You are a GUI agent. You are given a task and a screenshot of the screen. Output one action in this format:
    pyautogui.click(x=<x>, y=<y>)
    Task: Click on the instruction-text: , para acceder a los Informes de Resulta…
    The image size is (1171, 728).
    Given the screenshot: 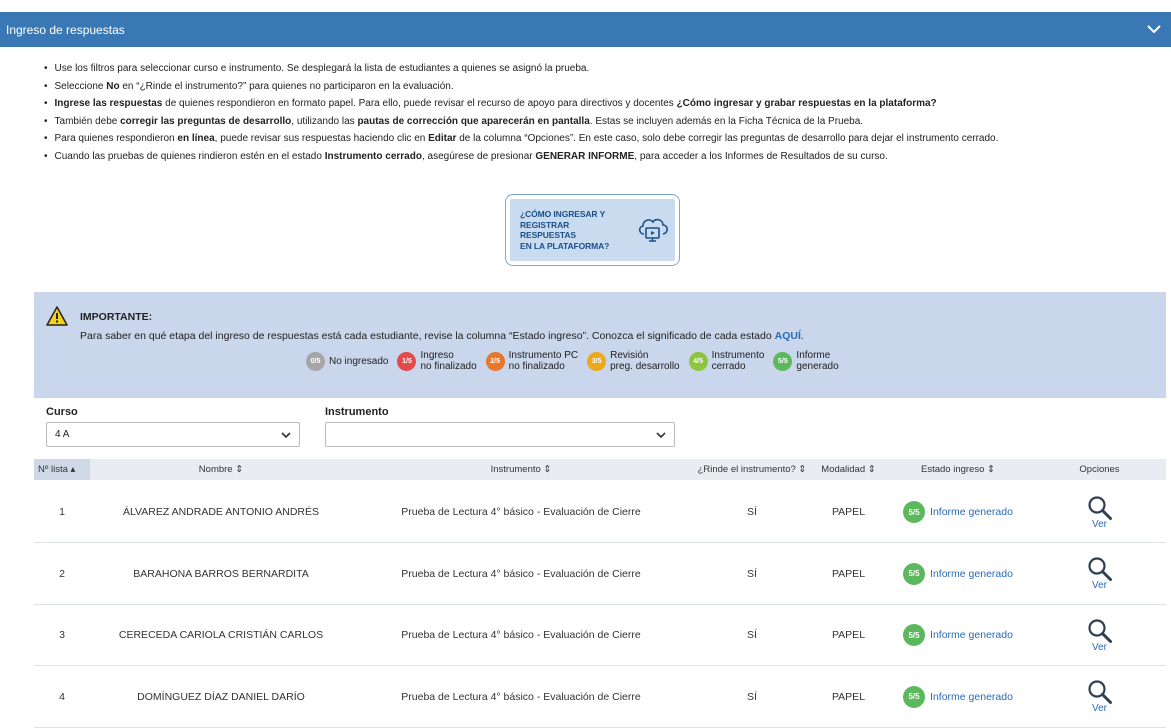 What is the action you would take?
    pyautogui.click(x=761, y=156)
    